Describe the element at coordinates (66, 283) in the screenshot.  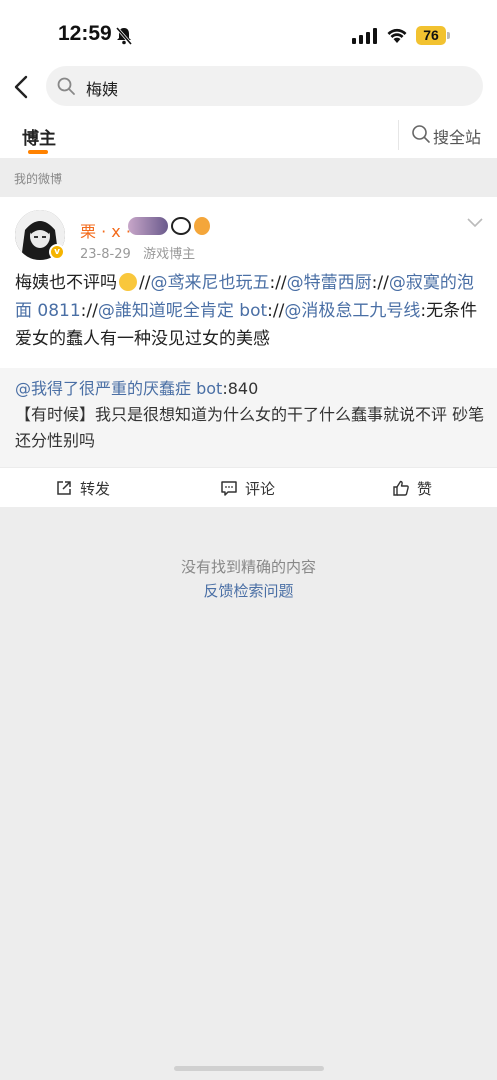
I see `post-text-start: 梅姨也不评吗` at that location.